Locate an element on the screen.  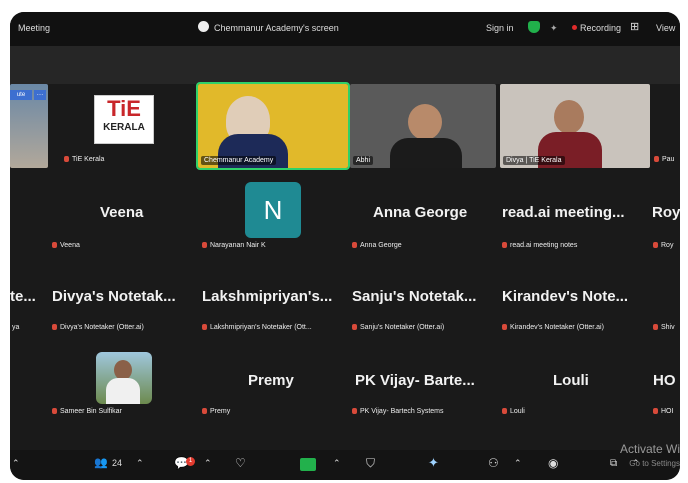
name-tag: read.ai meeting notes is located at coordinates (539, 245).